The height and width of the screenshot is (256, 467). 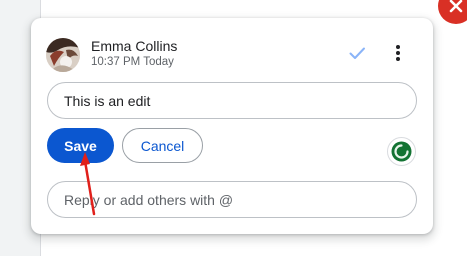 What do you see at coordinates (134, 46) in the screenshot?
I see `author-name: Emma Collins` at bounding box center [134, 46].